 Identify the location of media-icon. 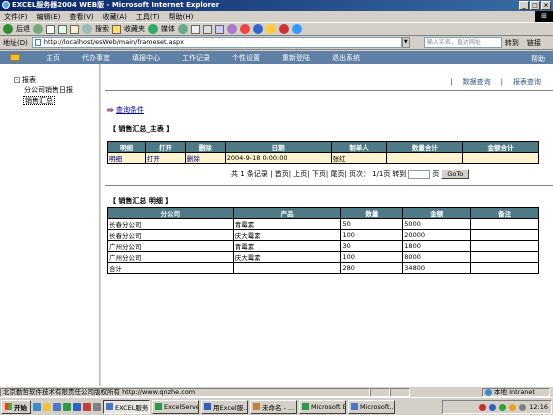
(153, 29).